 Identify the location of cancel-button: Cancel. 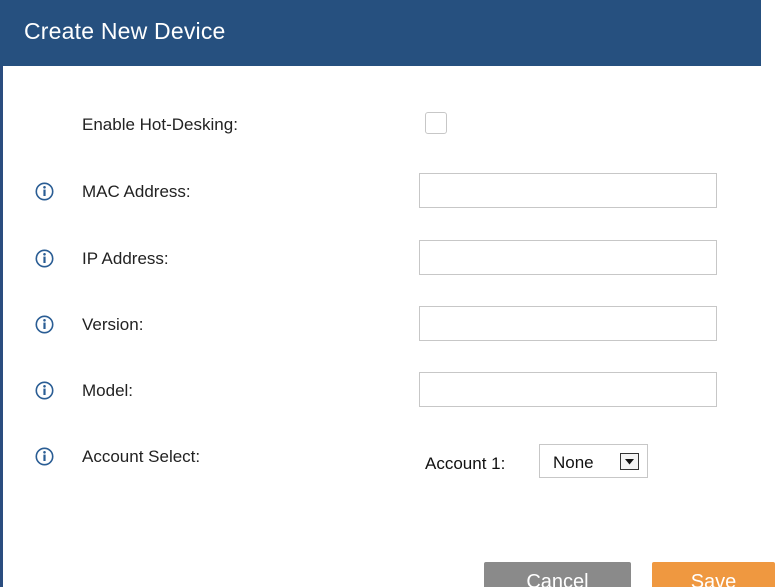
(557, 574).